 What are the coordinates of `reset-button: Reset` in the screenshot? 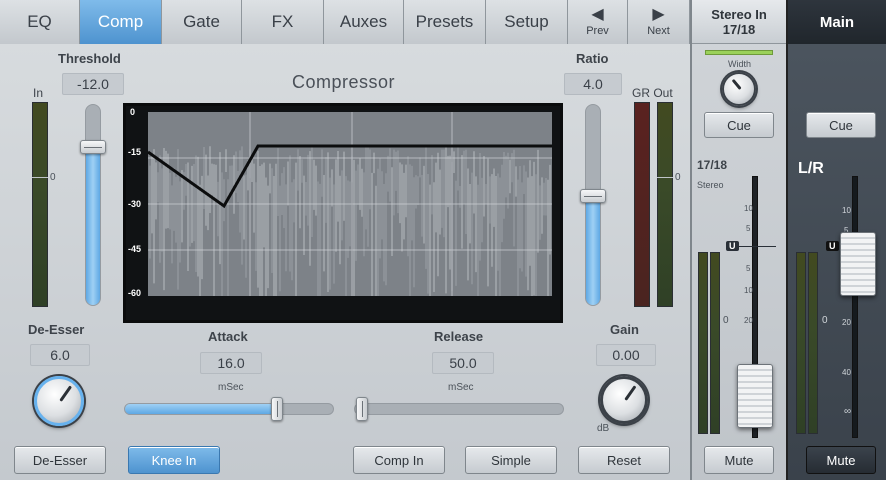 It's located at (624, 460).